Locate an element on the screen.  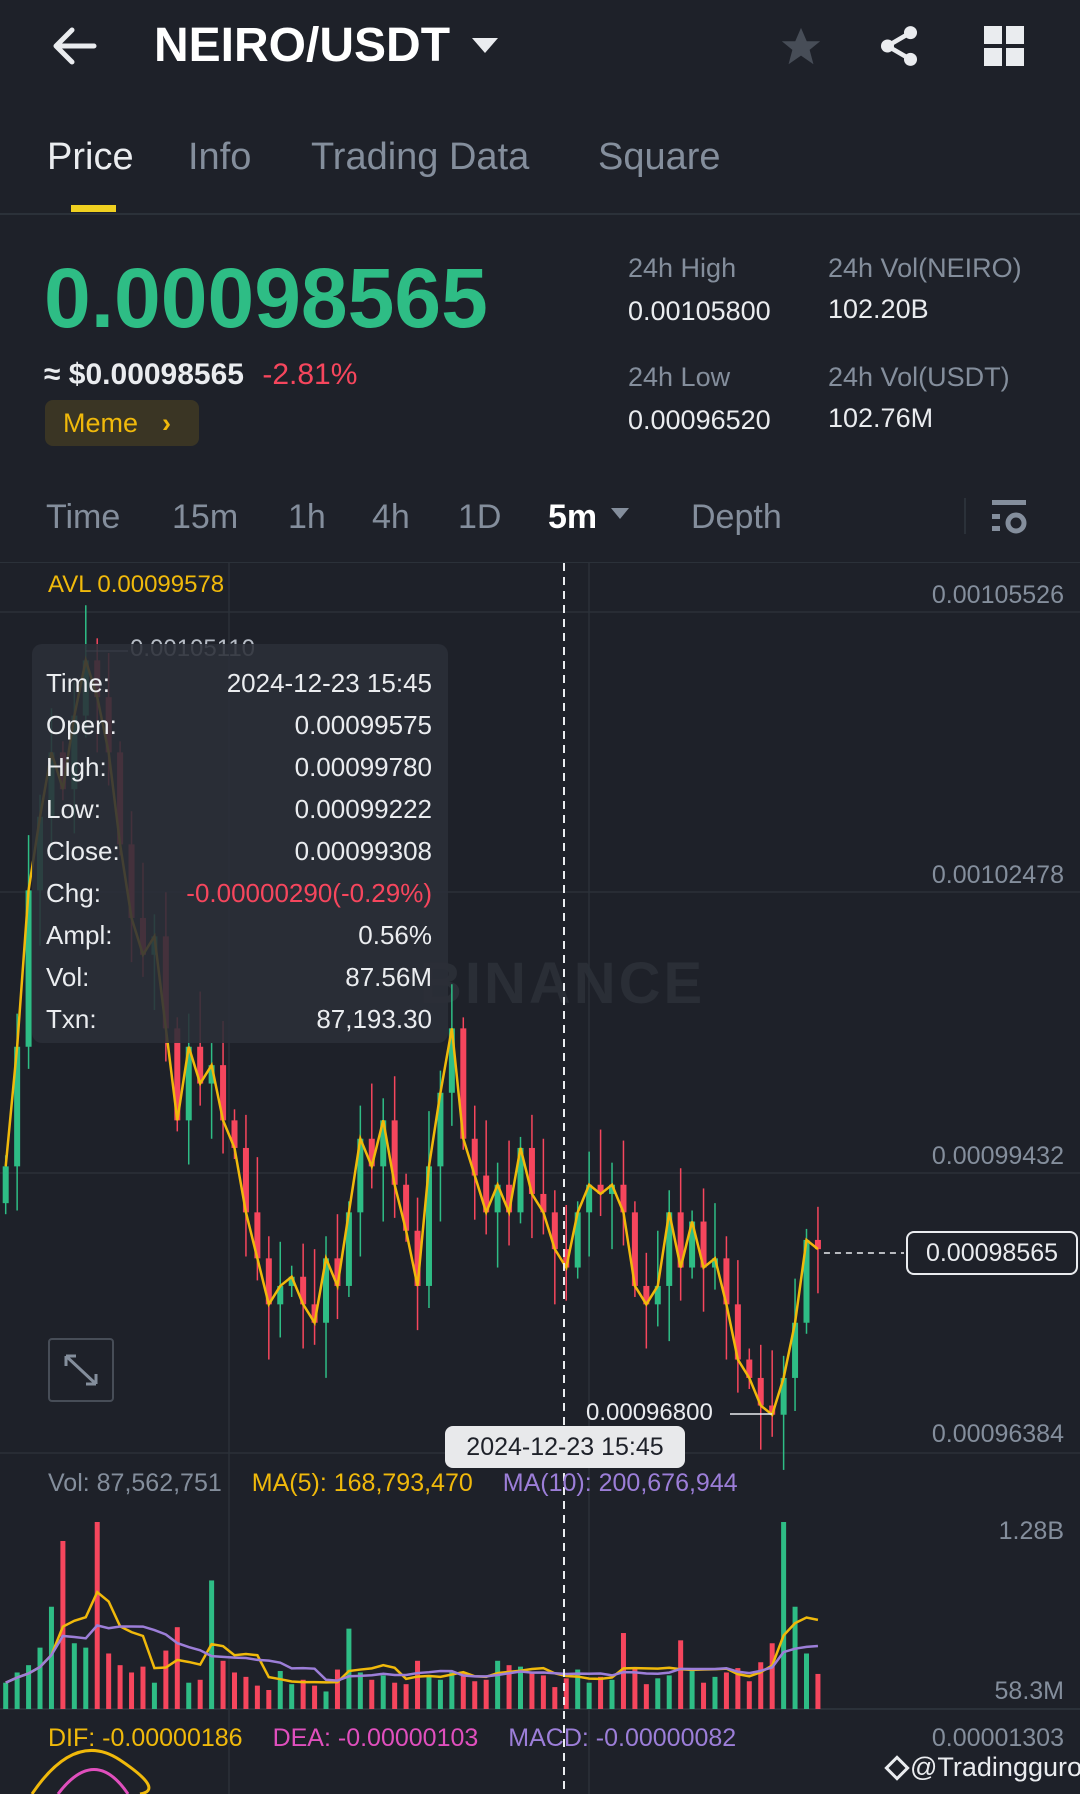
tooltip-value: 0.00099575 is located at coordinates (363, 724).